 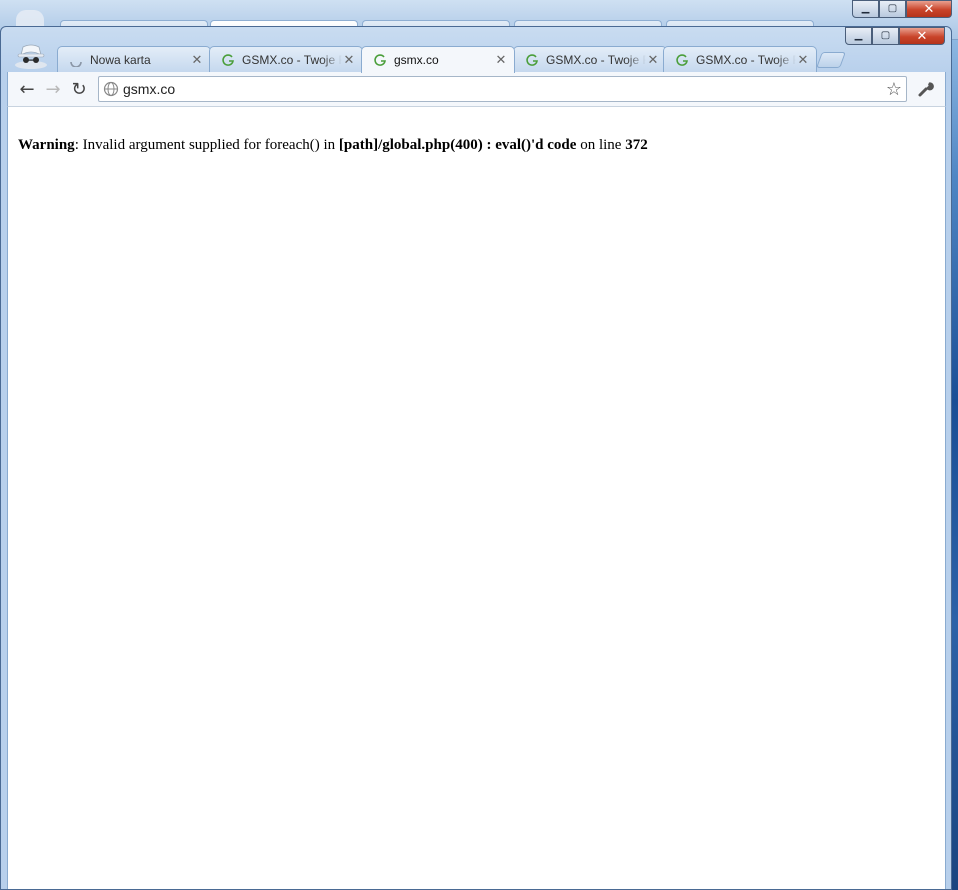 I want to click on reload-icon: ↻, so click(x=79, y=89).